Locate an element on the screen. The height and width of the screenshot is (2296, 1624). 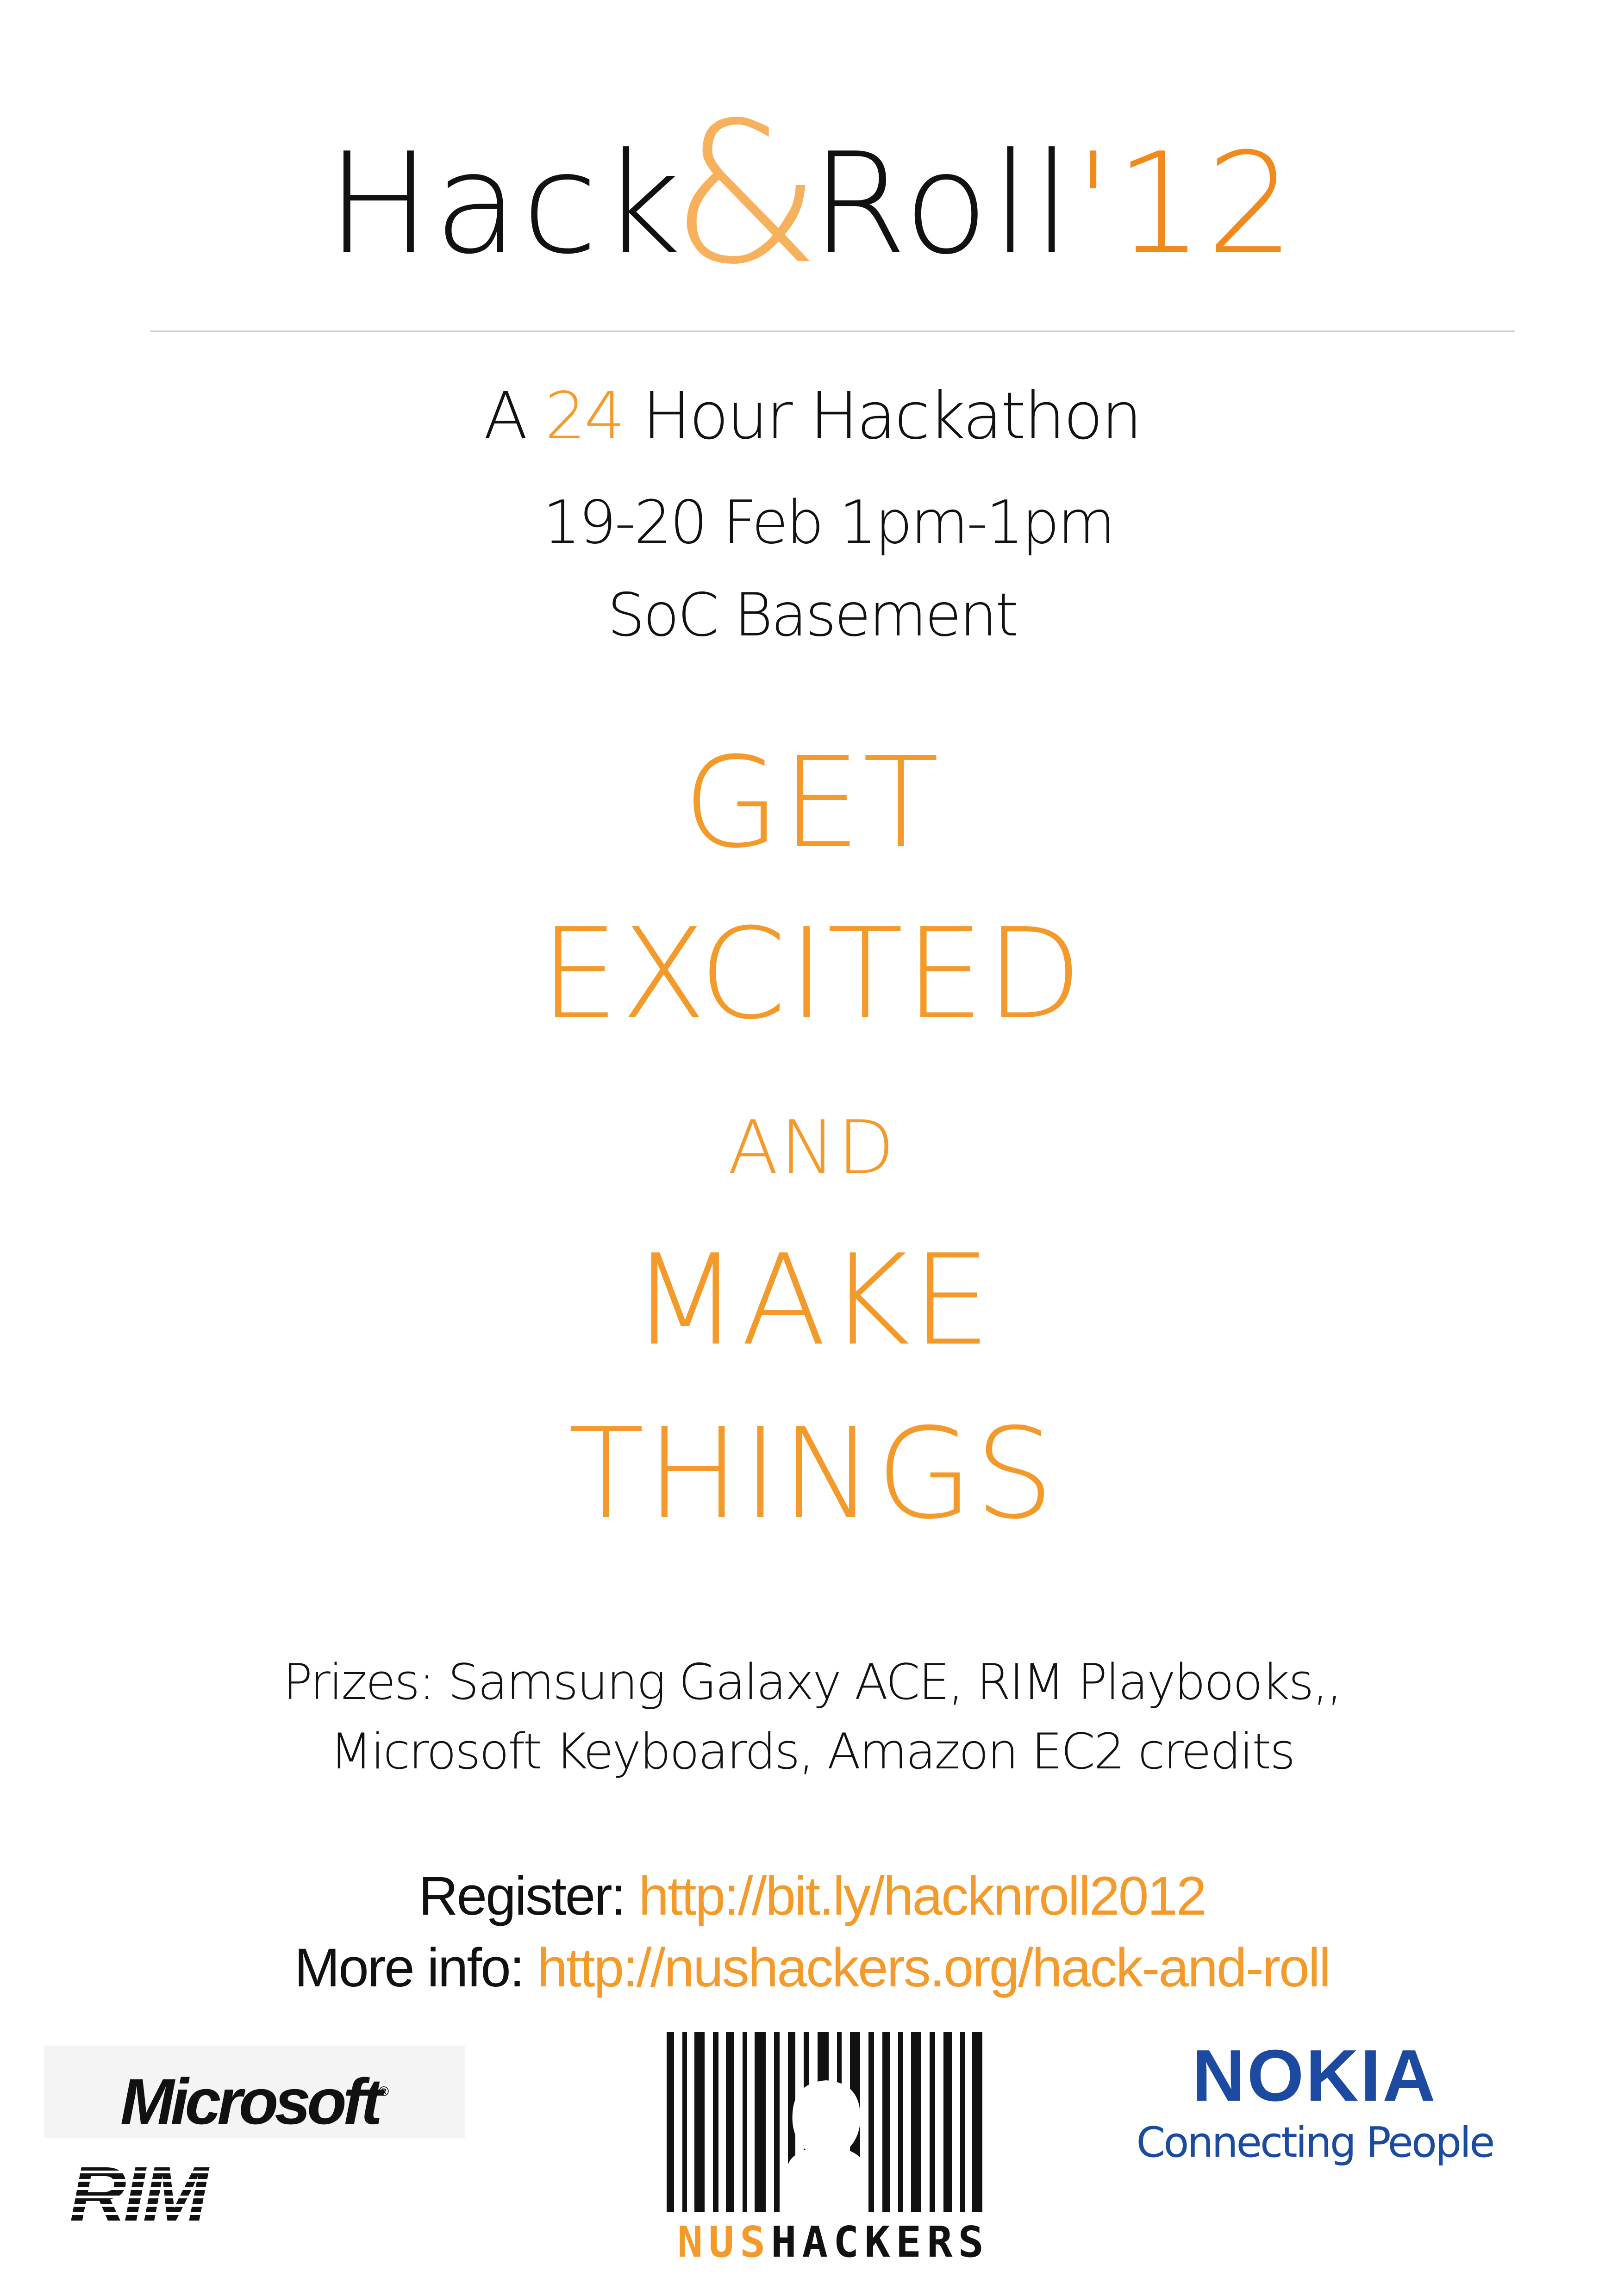
title-divider is located at coordinates (832, 331).